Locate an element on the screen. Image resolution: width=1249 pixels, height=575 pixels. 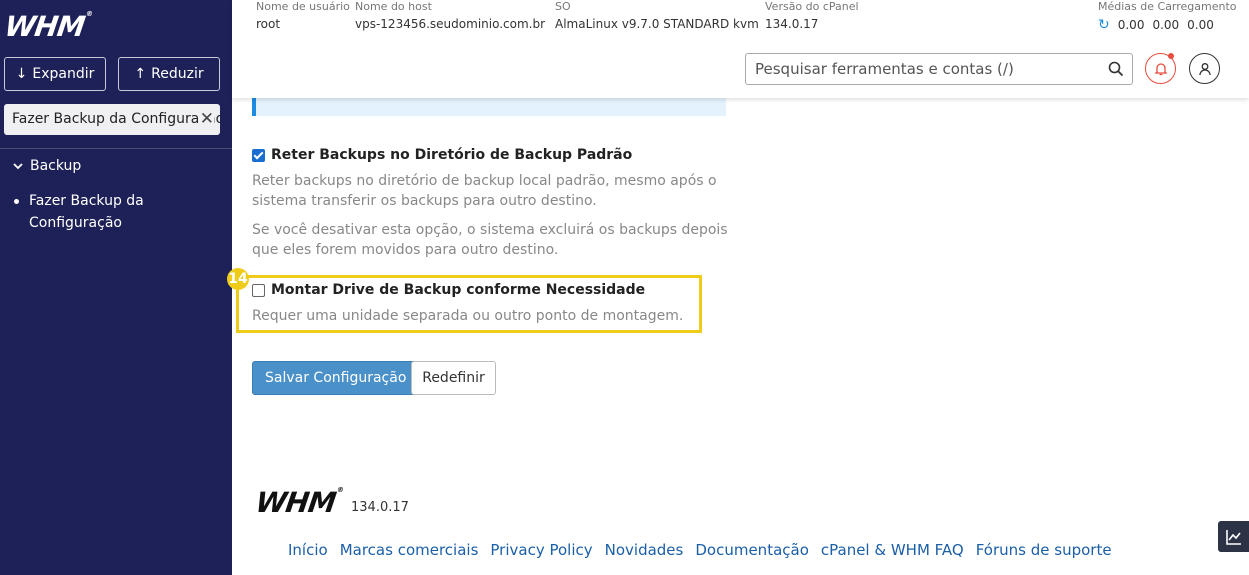
save-configuration-button: Salvar Configuração is located at coordinates (336, 378).